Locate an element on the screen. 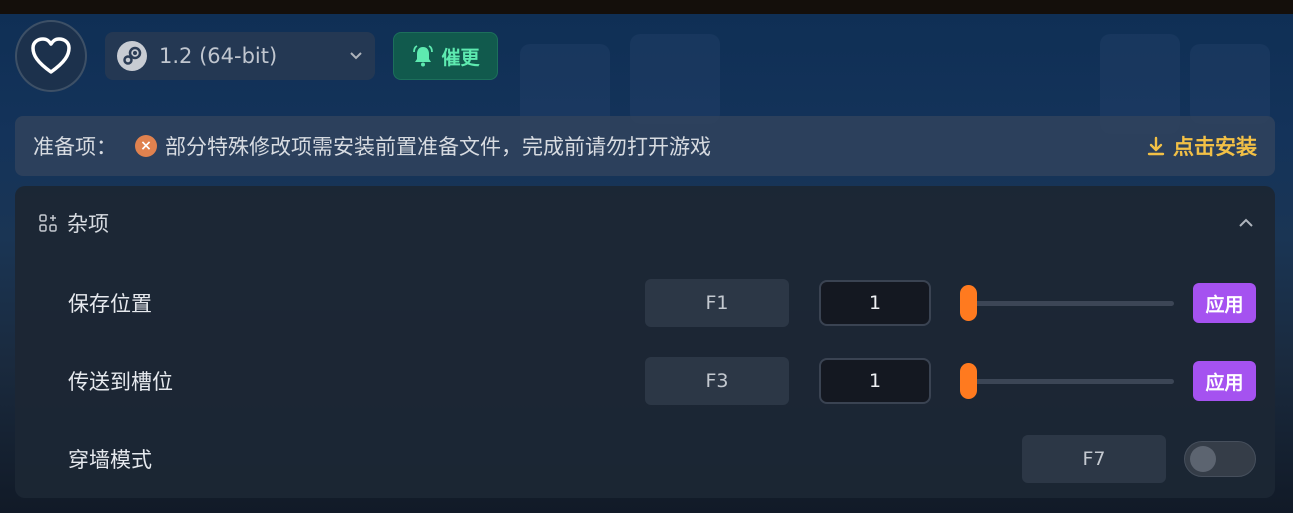 This screenshot has height=513, width=1293. prerequisite-title: 准备项： is located at coordinates (75, 147).